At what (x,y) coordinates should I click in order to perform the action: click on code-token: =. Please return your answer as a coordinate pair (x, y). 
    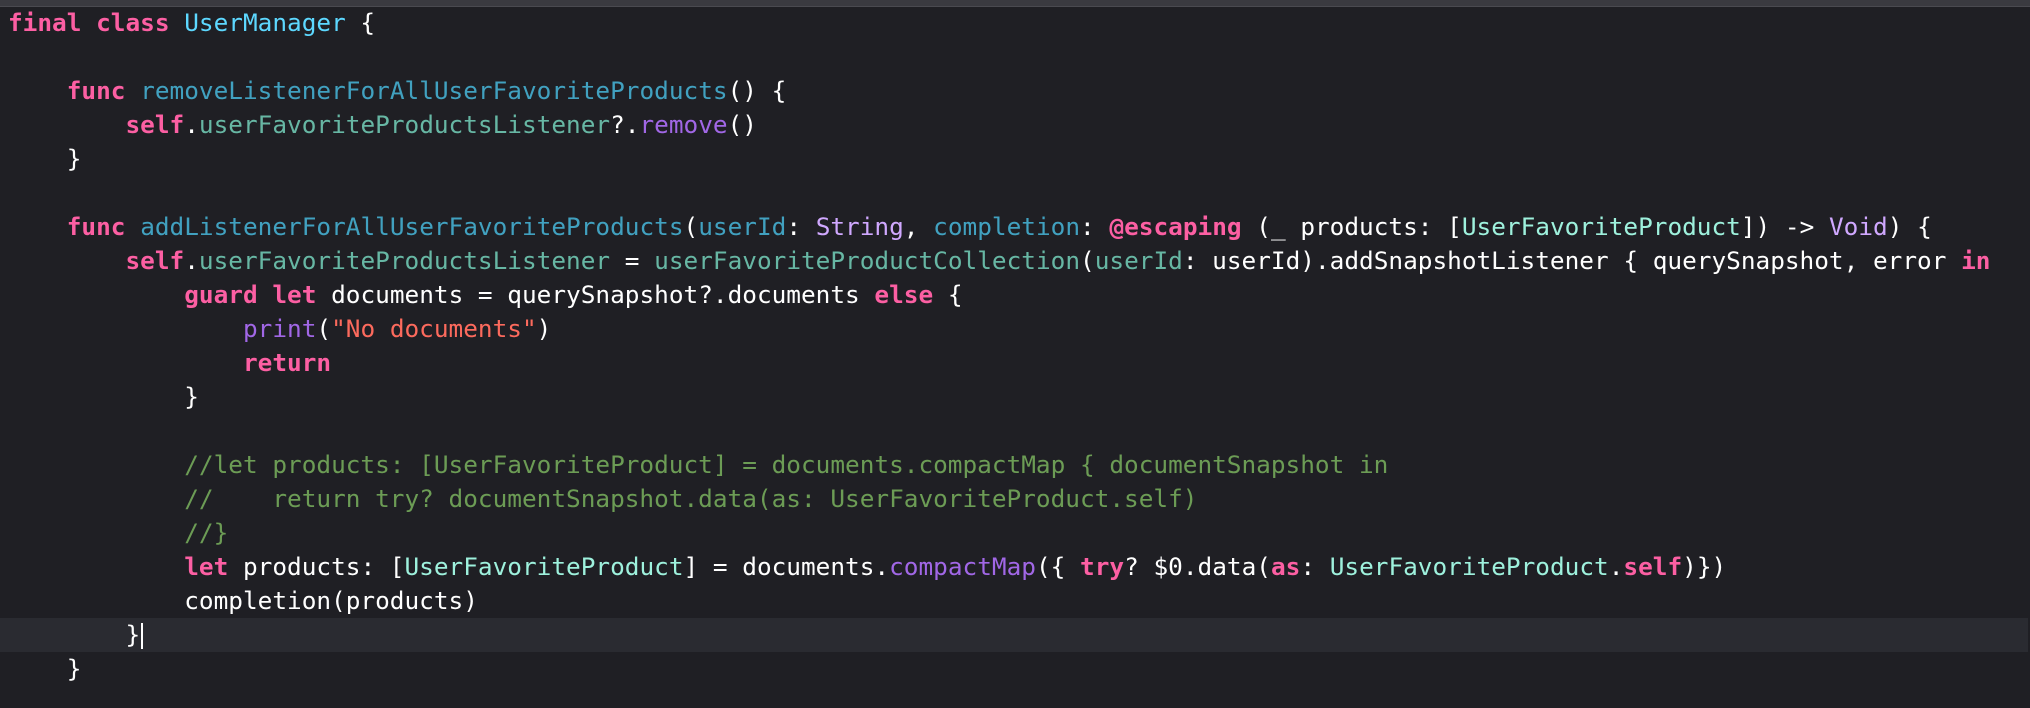
    Looking at the image, I should click on (632, 260).